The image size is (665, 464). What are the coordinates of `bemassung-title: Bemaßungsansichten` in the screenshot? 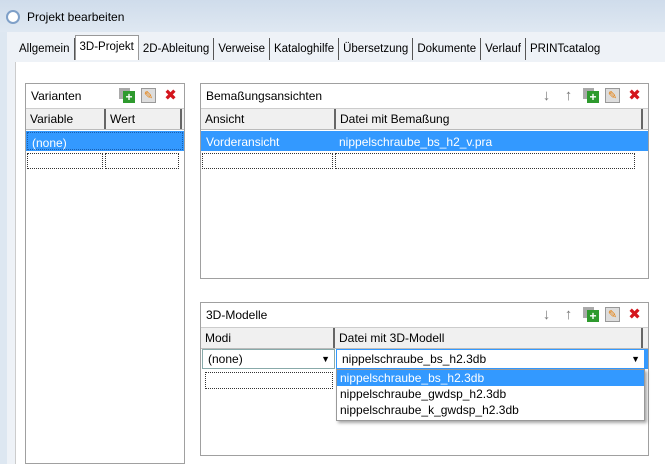 It's located at (264, 96).